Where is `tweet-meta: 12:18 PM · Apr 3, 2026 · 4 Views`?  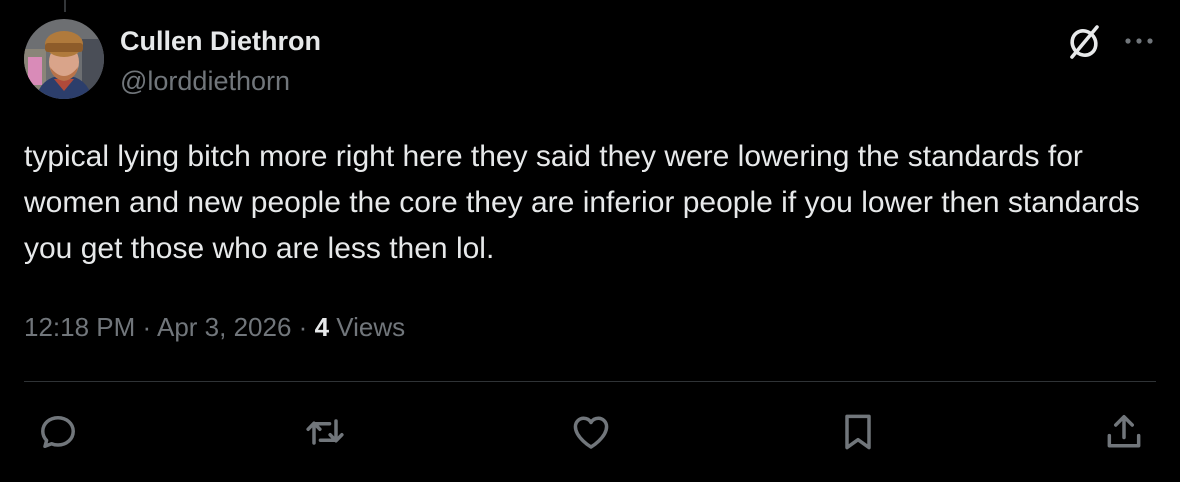
tweet-meta: 12:18 PM · Apr 3, 2026 · 4 Views is located at coordinates (214, 327).